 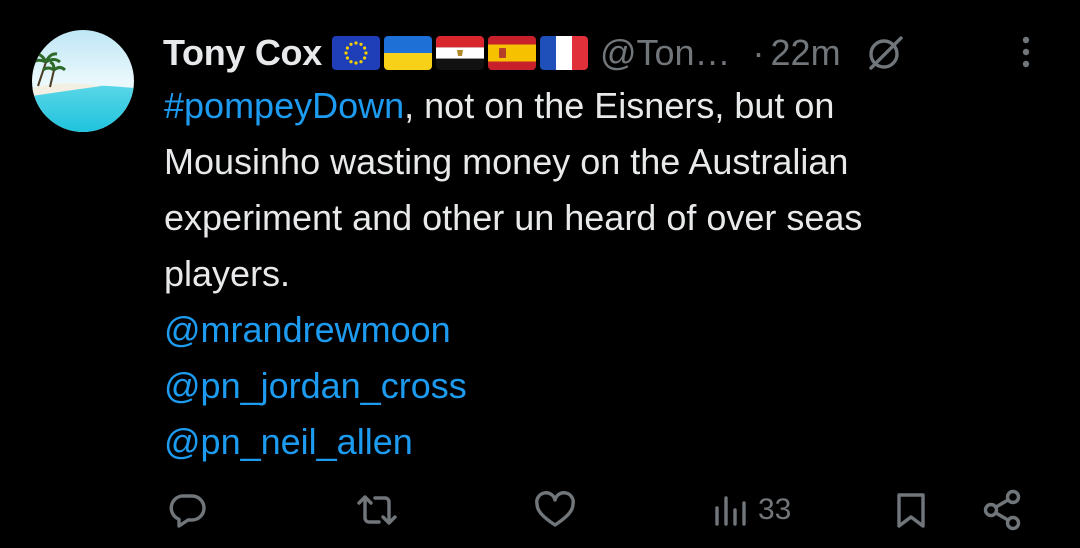 I want to click on reply-button, so click(x=188, y=510).